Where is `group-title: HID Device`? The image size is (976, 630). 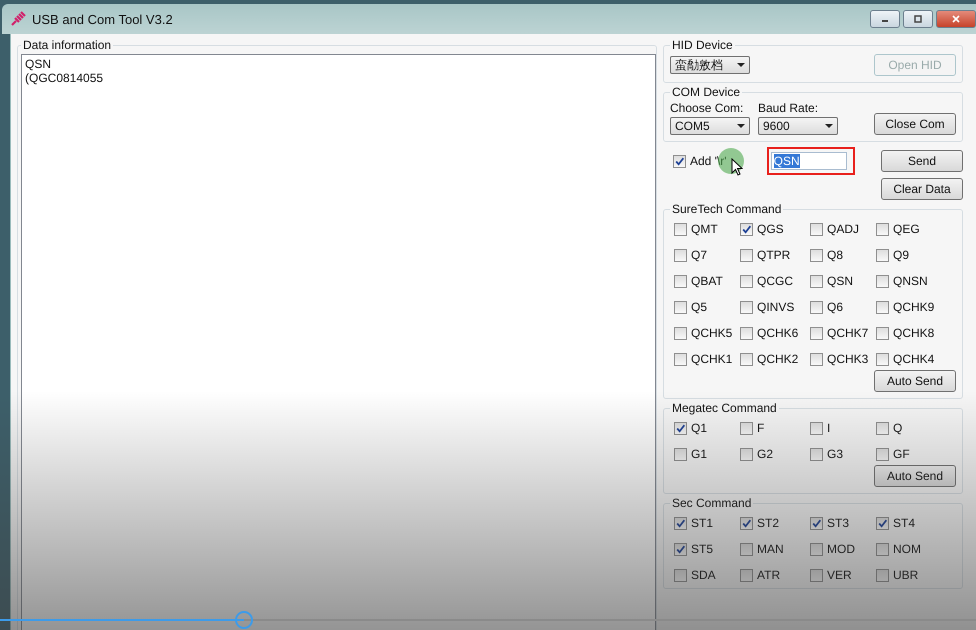 group-title: HID Device is located at coordinates (702, 45).